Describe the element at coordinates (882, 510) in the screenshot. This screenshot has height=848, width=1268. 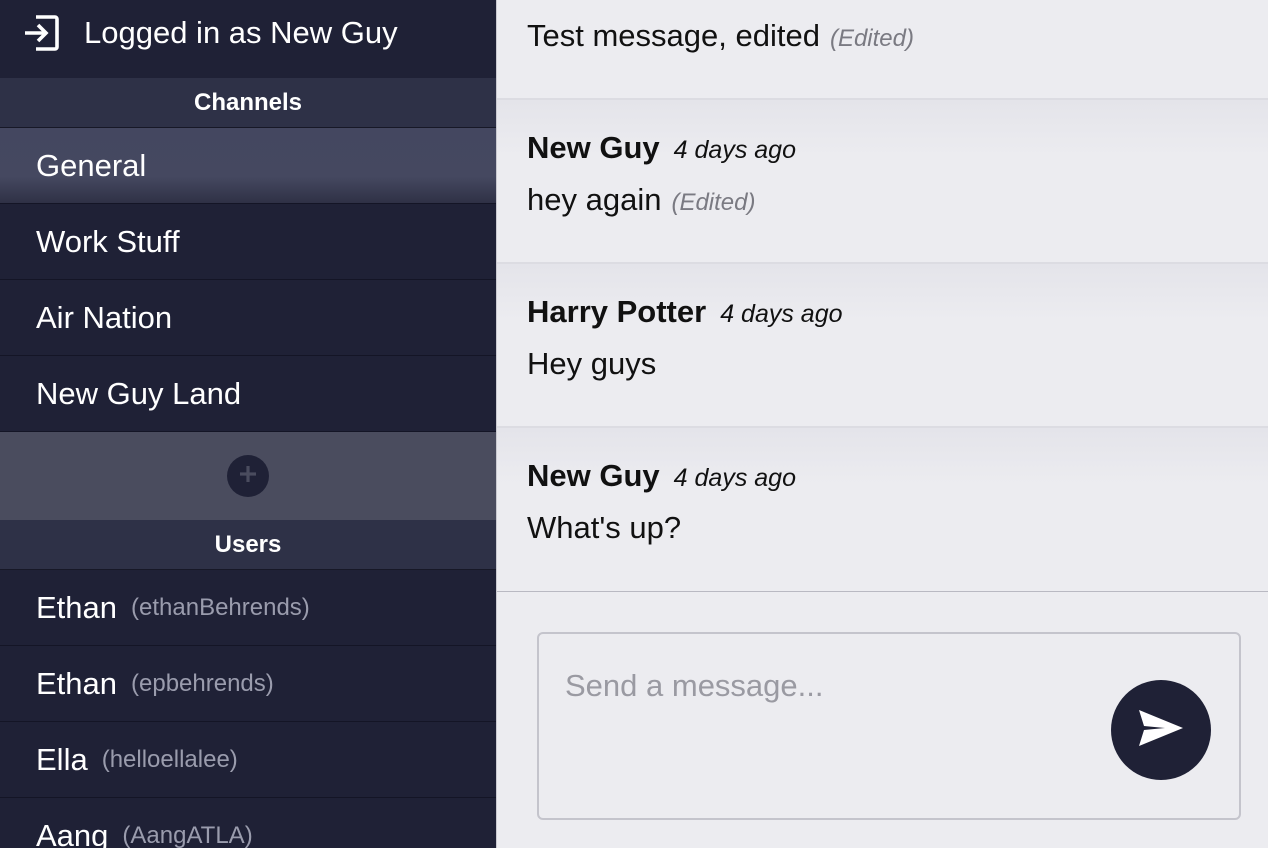
I see `message-item: New Guy 4 days ago What's up?` at that location.